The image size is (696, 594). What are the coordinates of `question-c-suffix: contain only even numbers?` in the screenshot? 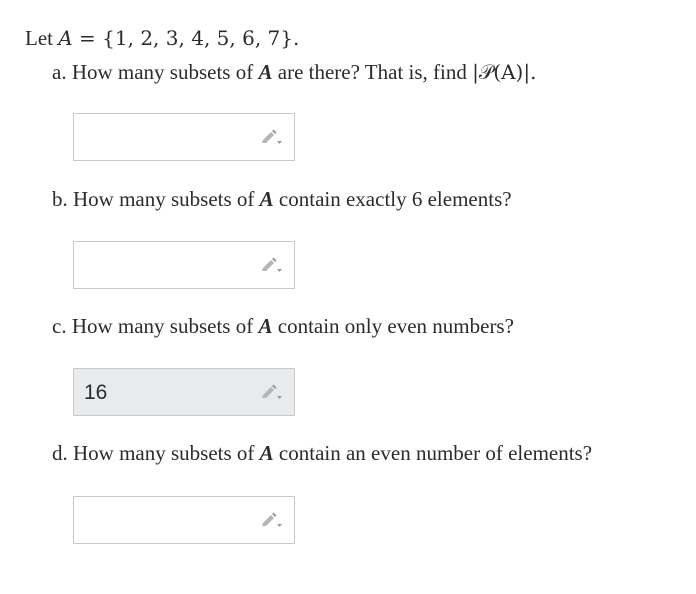 It's located at (395, 326).